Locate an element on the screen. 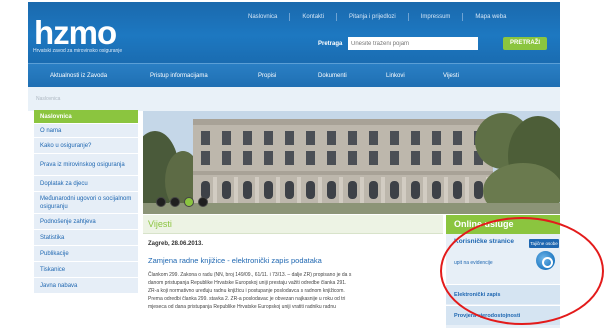 This screenshot has height=328, width=611. top-link-pitanja: Pitanja i prijedlozi is located at coordinates (372, 17).